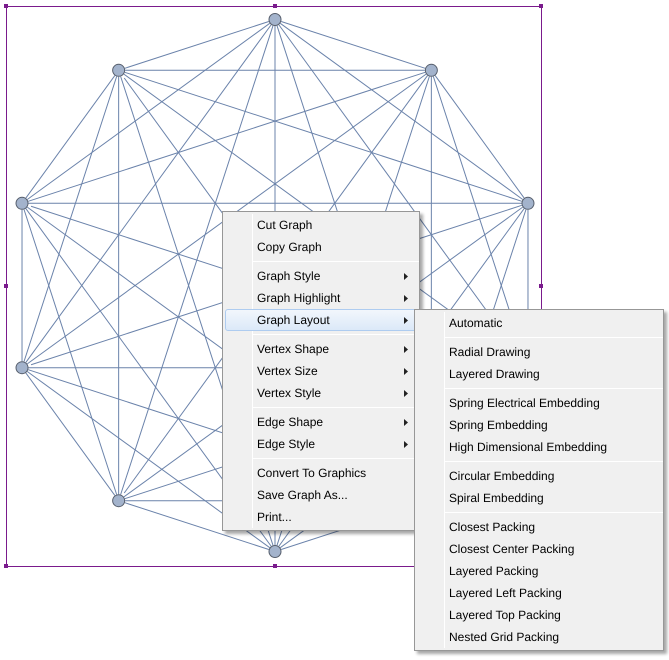  I want to click on menu-item: Layered Left Packing, so click(539, 593).